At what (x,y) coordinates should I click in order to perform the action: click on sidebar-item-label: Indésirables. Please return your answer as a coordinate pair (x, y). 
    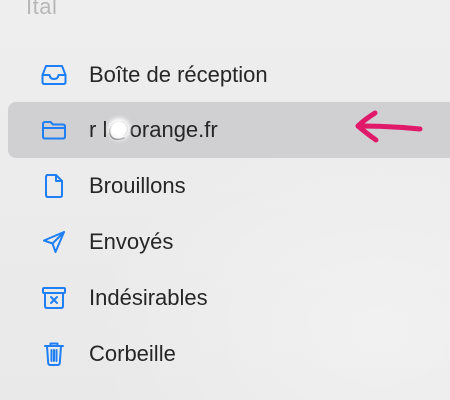
    Looking at the image, I should click on (148, 297).